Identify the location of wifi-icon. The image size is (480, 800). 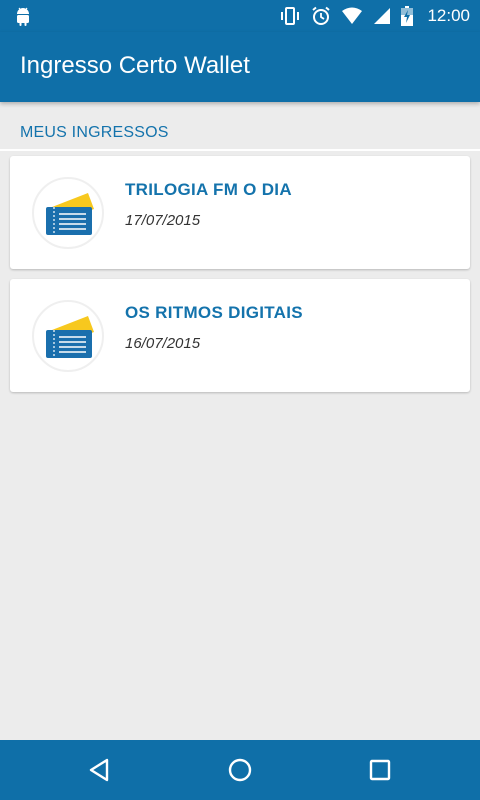
(352, 15).